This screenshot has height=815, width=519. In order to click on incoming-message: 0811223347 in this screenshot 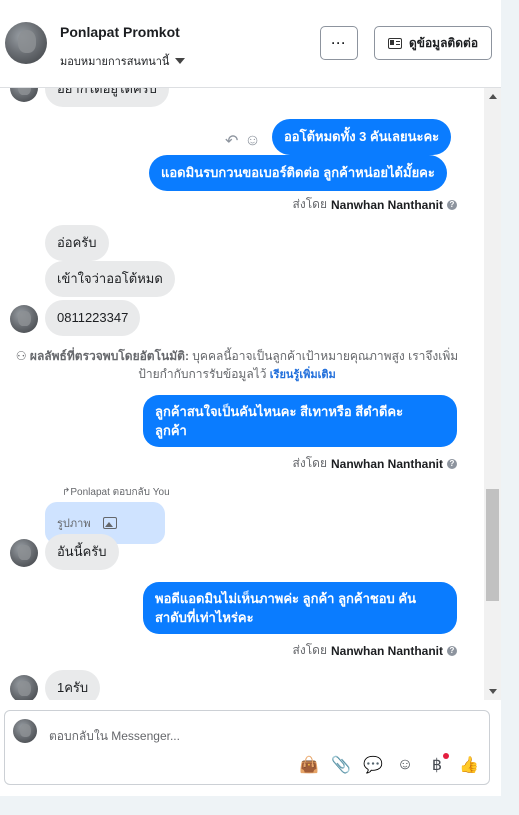, I will do `click(93, 318)`.